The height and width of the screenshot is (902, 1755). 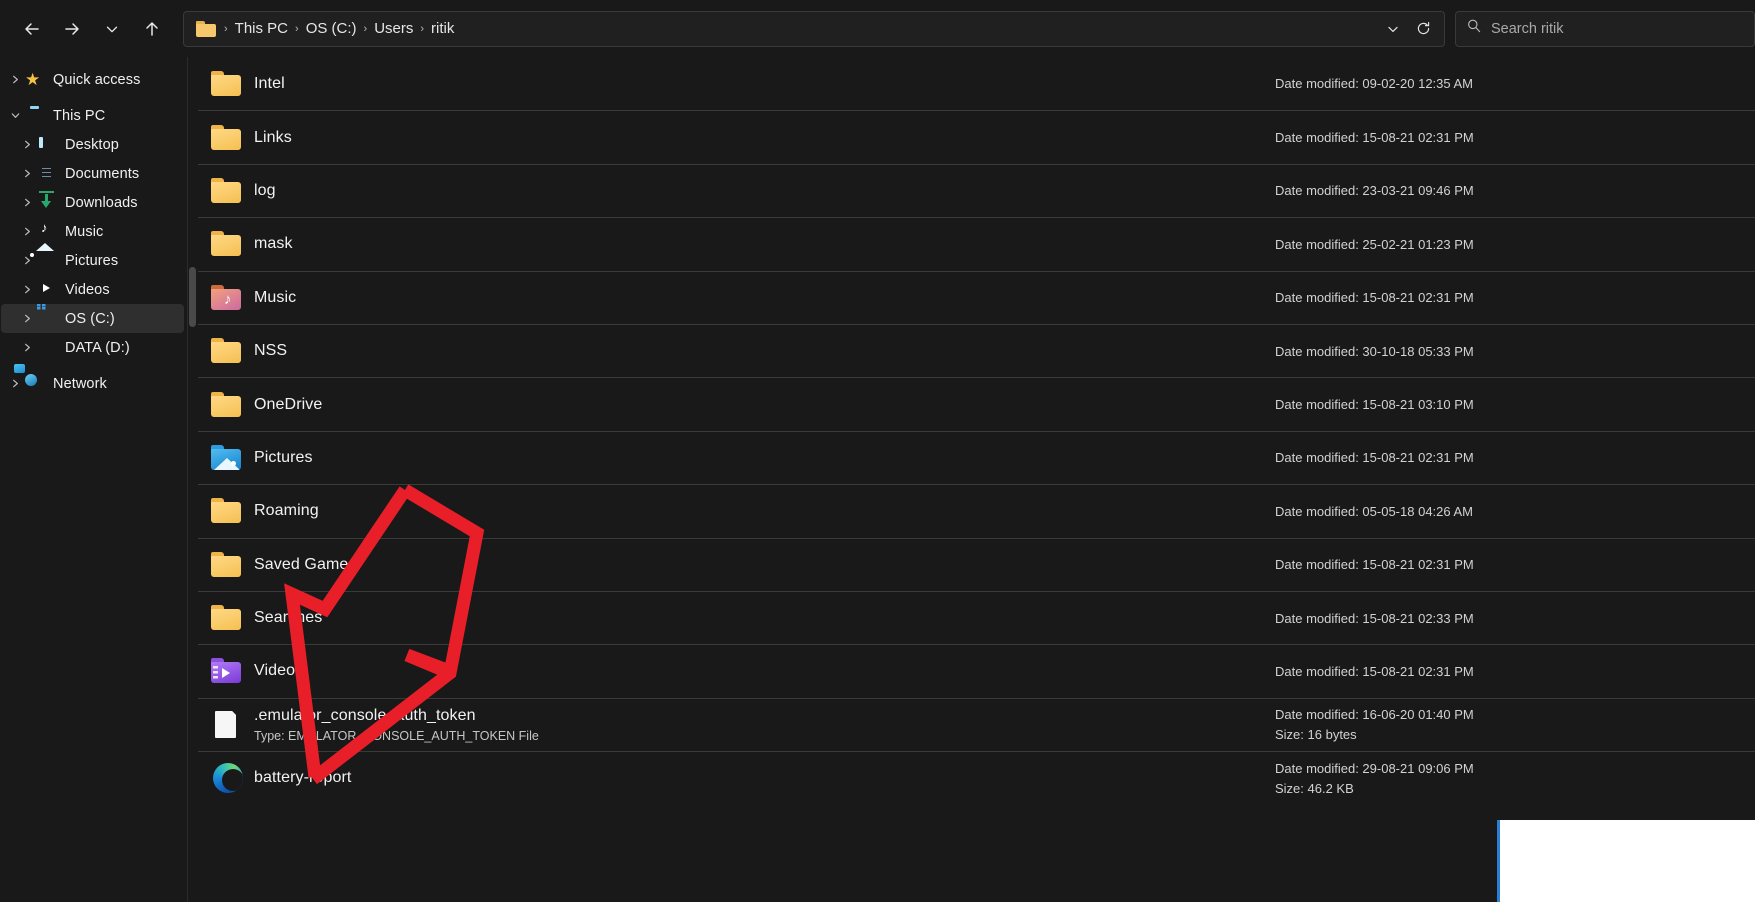 I want to click on sidebar-item-network: Network, so click(x=92, y=383).